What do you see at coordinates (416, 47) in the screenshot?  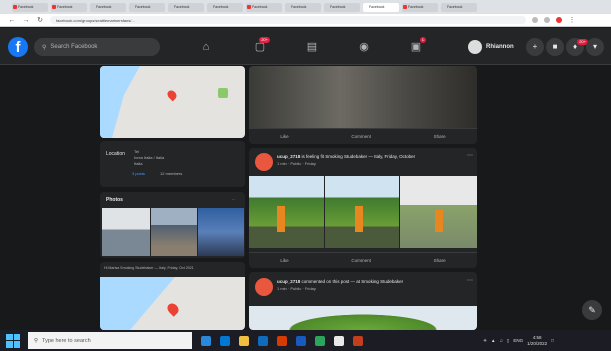 I see `gaming-tab-icon: ▣ 1` at bounding box center [416, 47].